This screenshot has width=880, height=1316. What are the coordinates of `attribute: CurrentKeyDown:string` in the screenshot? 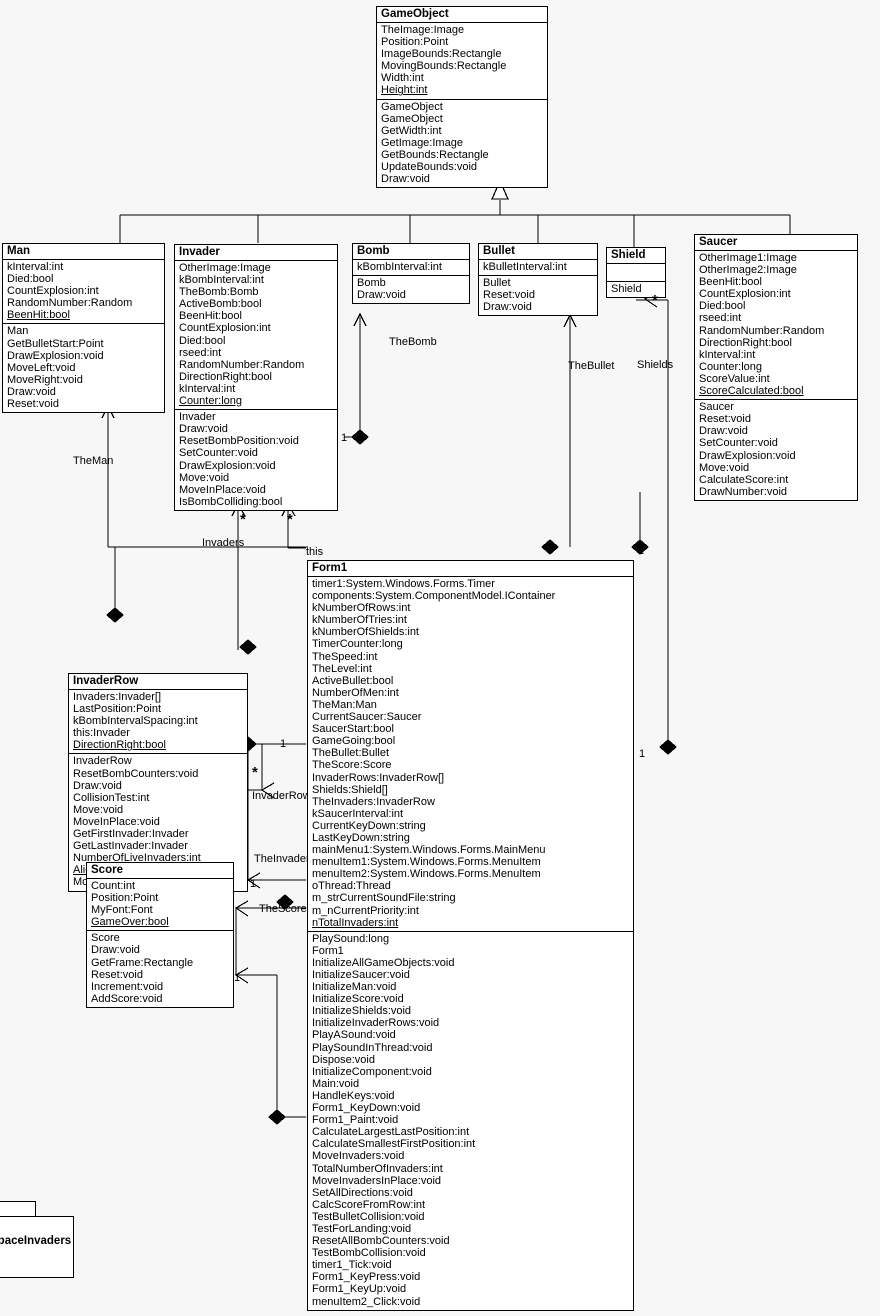 It's located at (369, 825).